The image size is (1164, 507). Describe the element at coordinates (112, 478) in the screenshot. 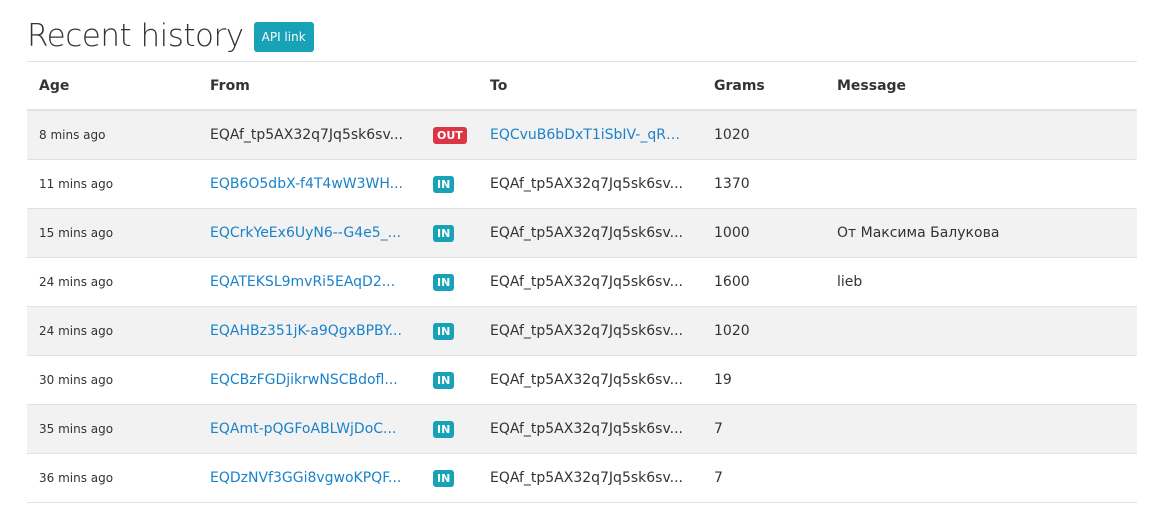

I see `age-cell: 36 mins ago` at that location.